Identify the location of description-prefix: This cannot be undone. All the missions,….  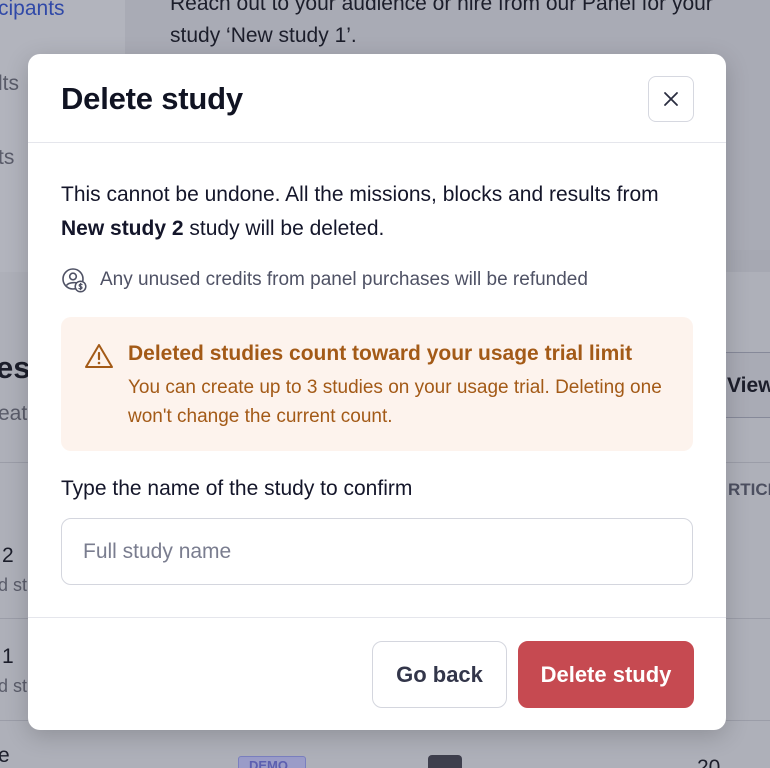
(360, 194).